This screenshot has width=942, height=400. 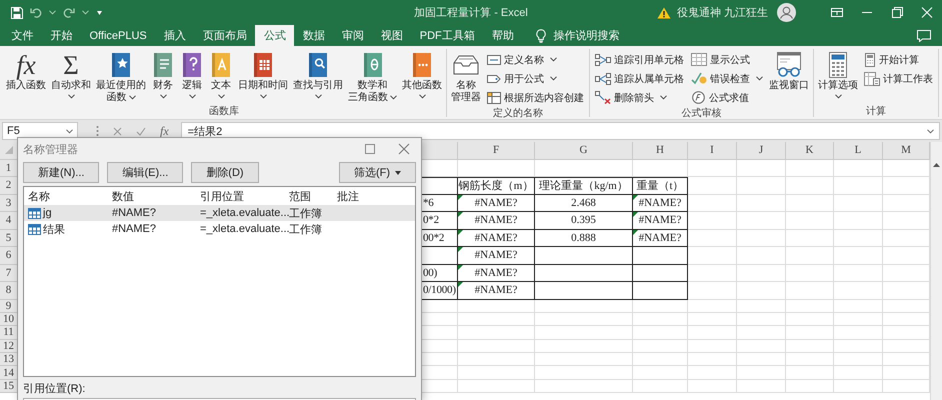 What do you see at coordinates (727, 97) in the screenshot?
I see `ribbon-button: 公式求值` at bounding box center [727, 97].